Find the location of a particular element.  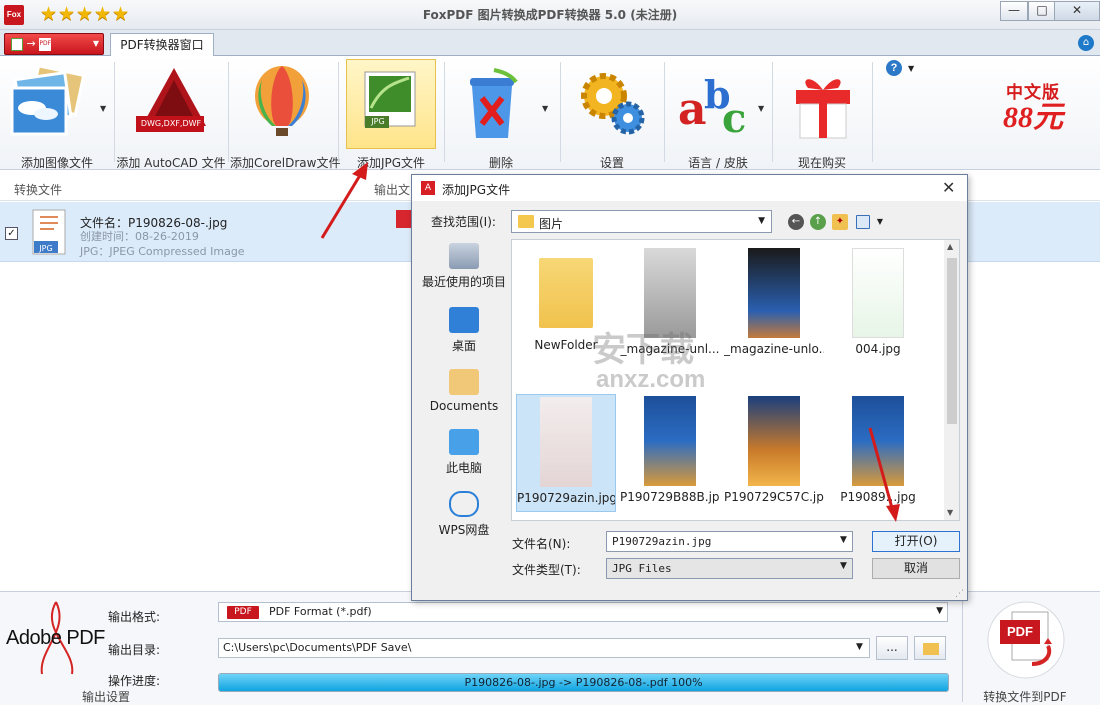

filetype-select: JPG Files is located at coordinates (729, 568).